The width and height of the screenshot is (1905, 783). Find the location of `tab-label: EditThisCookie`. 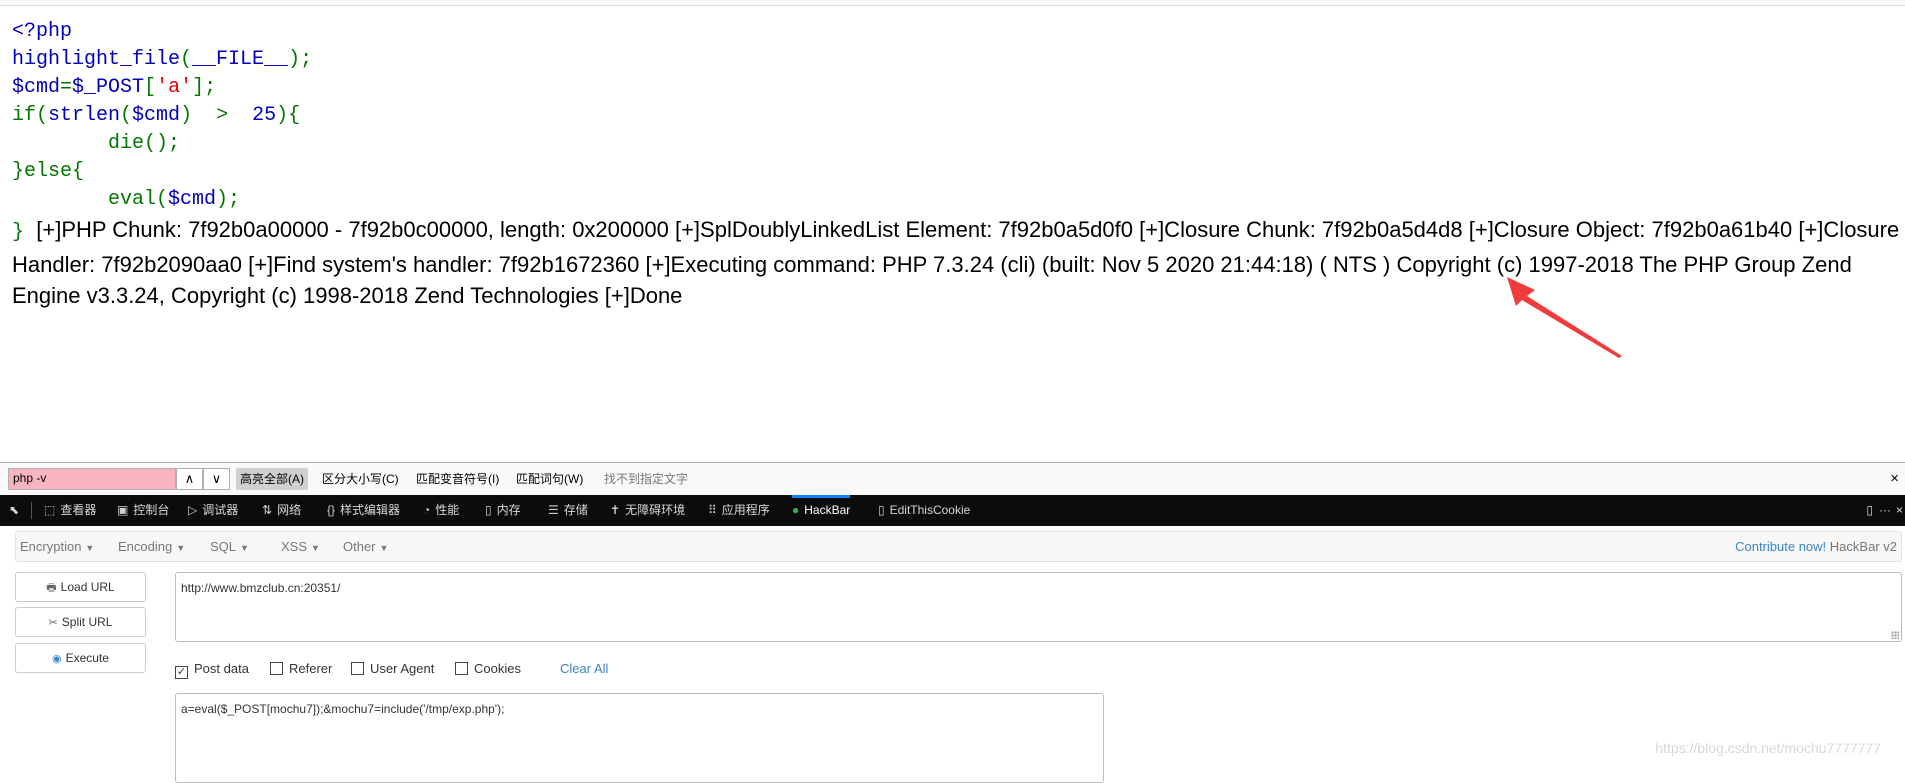

tab-label: EditThisCookie is located at coordinates (930, 510).